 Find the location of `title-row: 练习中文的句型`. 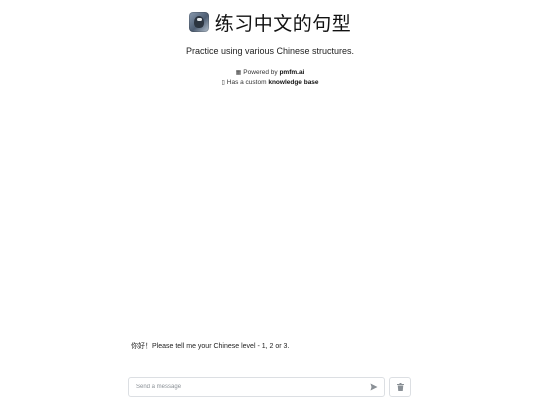

title-row: 练习中文的句型 is located at coordinates (270, 22).